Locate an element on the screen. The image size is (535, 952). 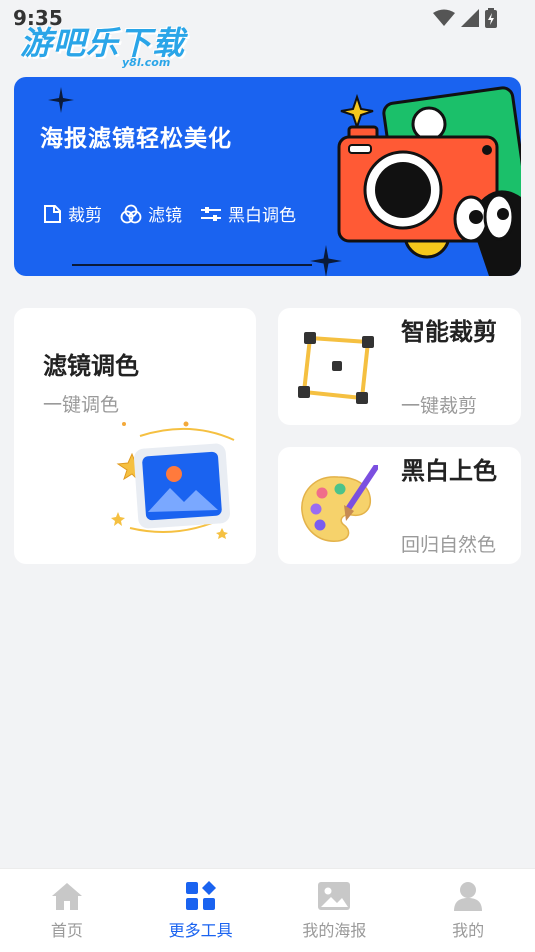
banner-features: 裁剪 滤镜 黑白调色 is located at coordinates (169, 213).